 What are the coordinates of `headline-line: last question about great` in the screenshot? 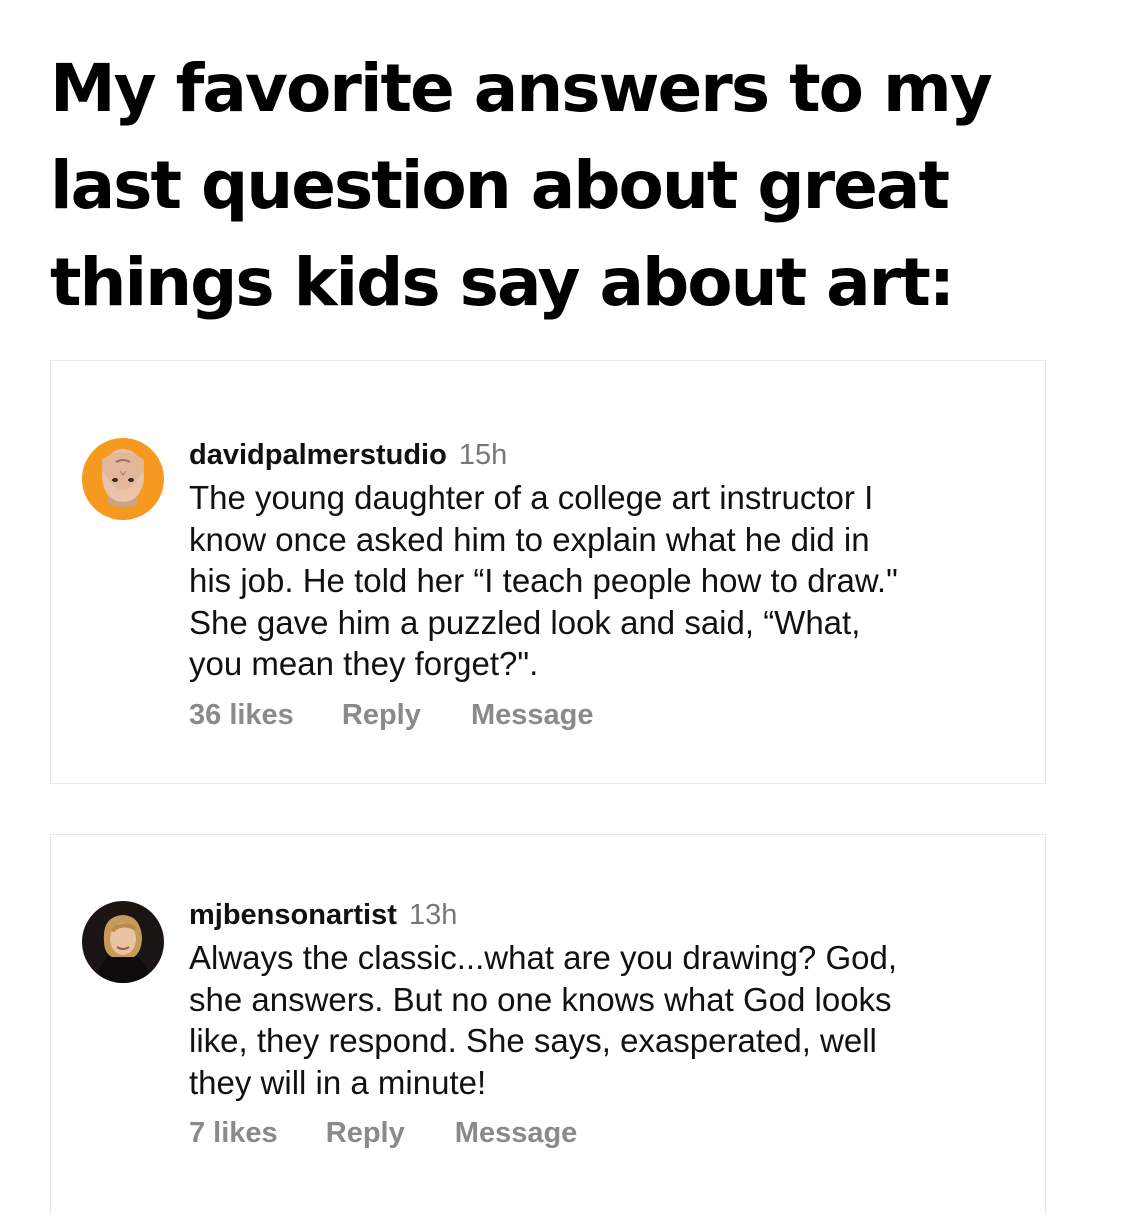 It's located at (500, 185).